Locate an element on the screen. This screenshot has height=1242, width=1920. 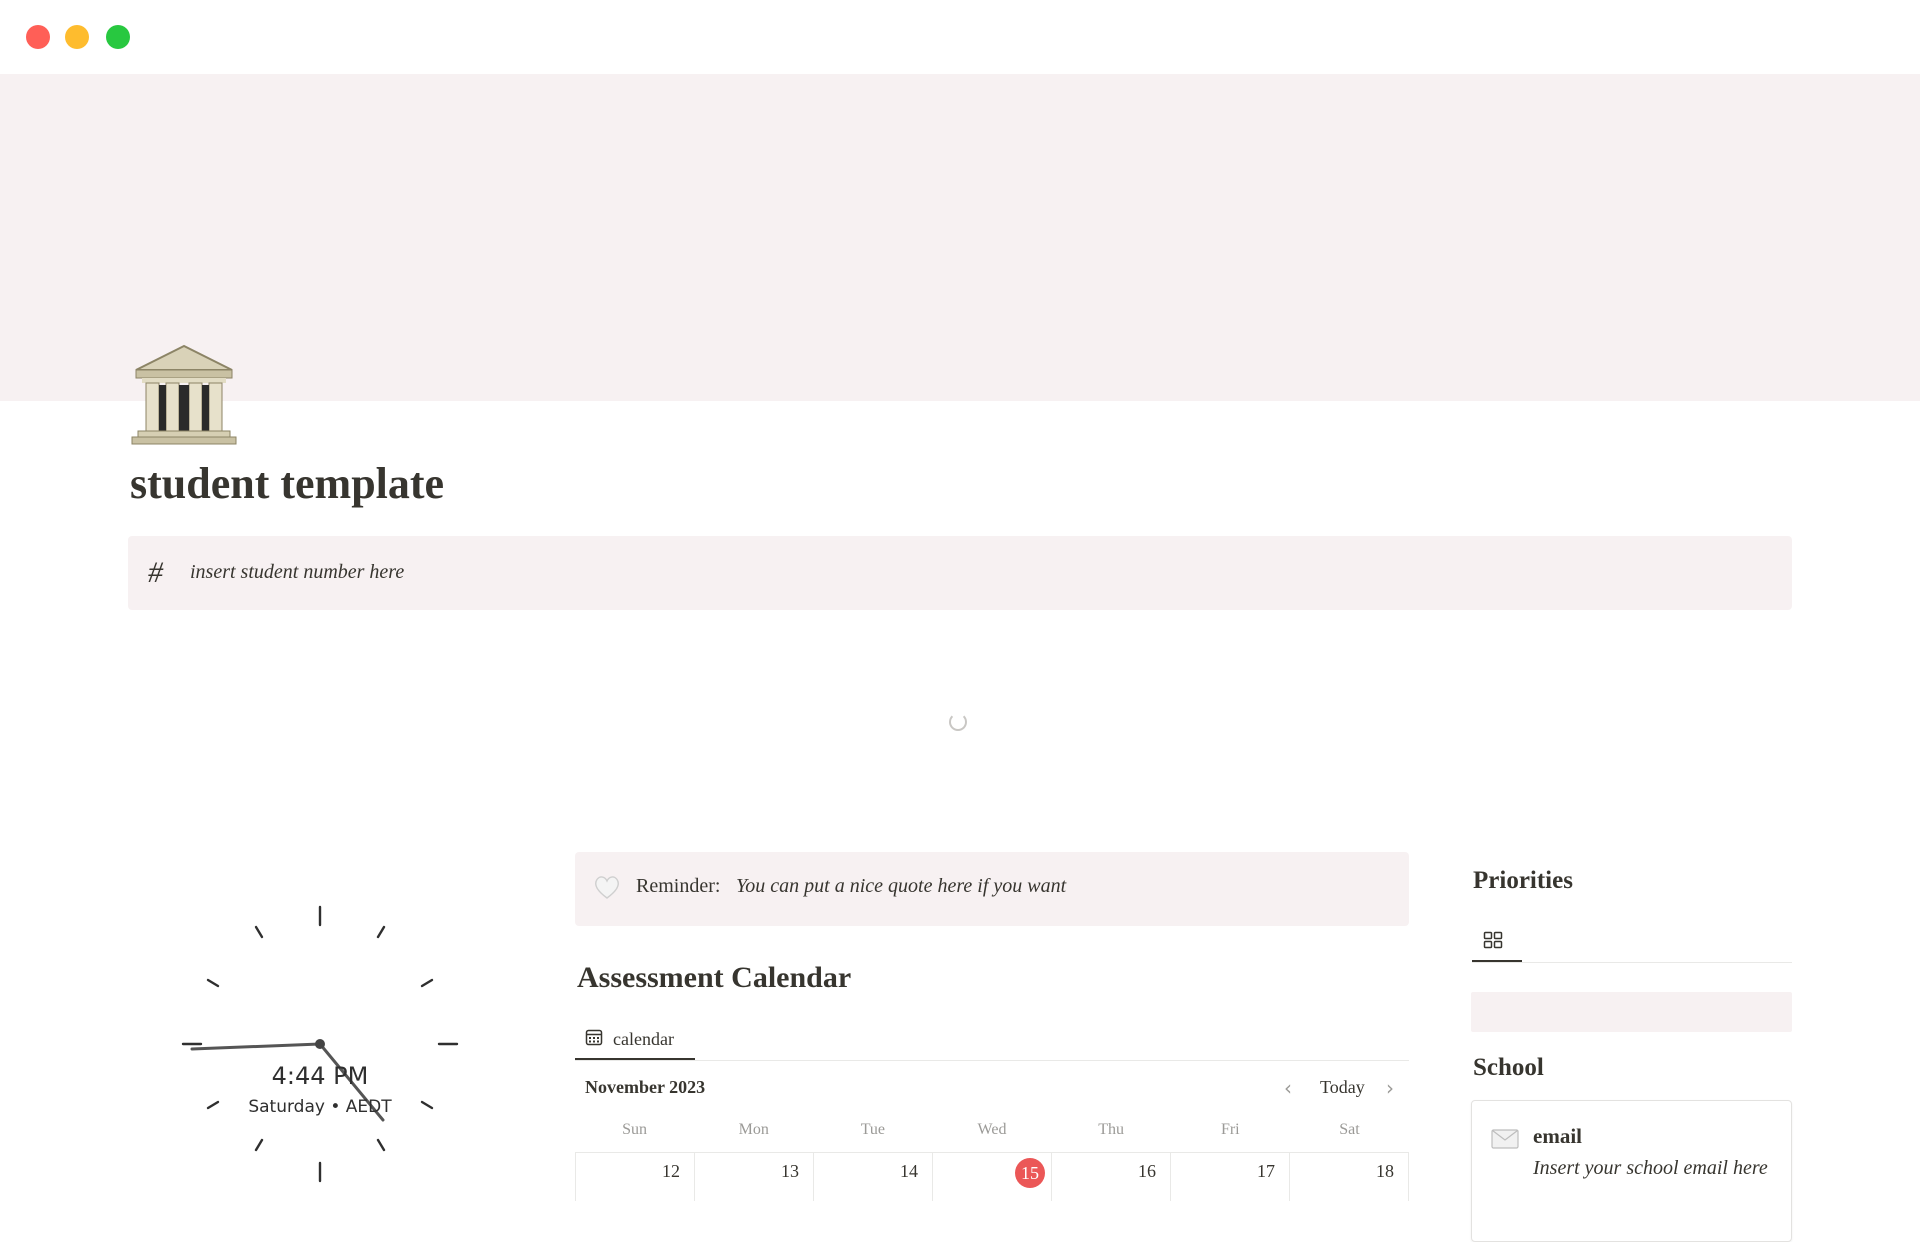
tab-calendar: calendar is located at coordinates (630, 1039).